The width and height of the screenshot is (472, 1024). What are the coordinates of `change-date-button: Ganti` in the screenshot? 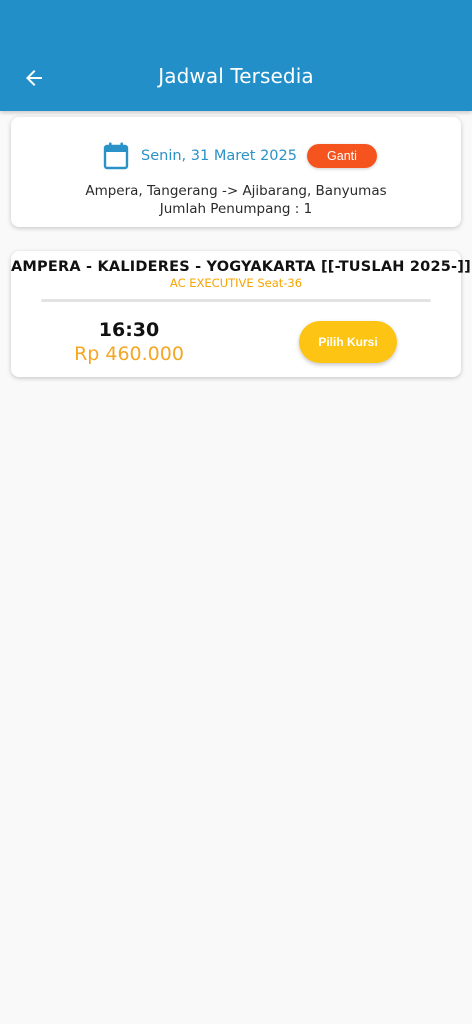 It's located at (341, 156).